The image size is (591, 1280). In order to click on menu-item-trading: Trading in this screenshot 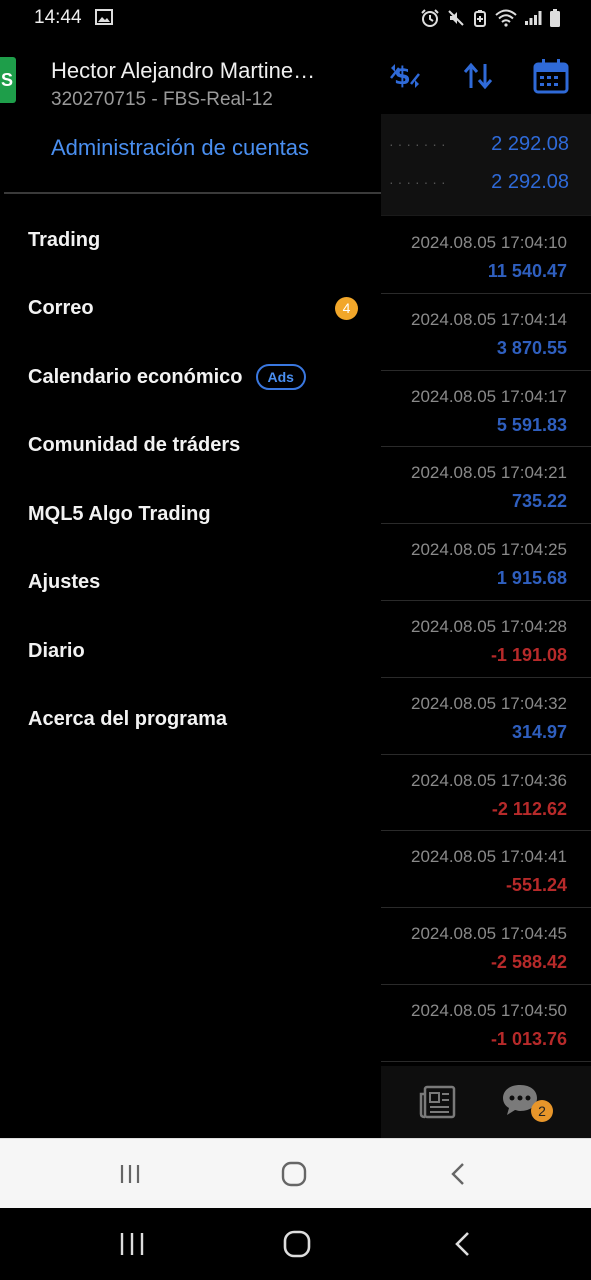, I will do `click(190, 240)`.